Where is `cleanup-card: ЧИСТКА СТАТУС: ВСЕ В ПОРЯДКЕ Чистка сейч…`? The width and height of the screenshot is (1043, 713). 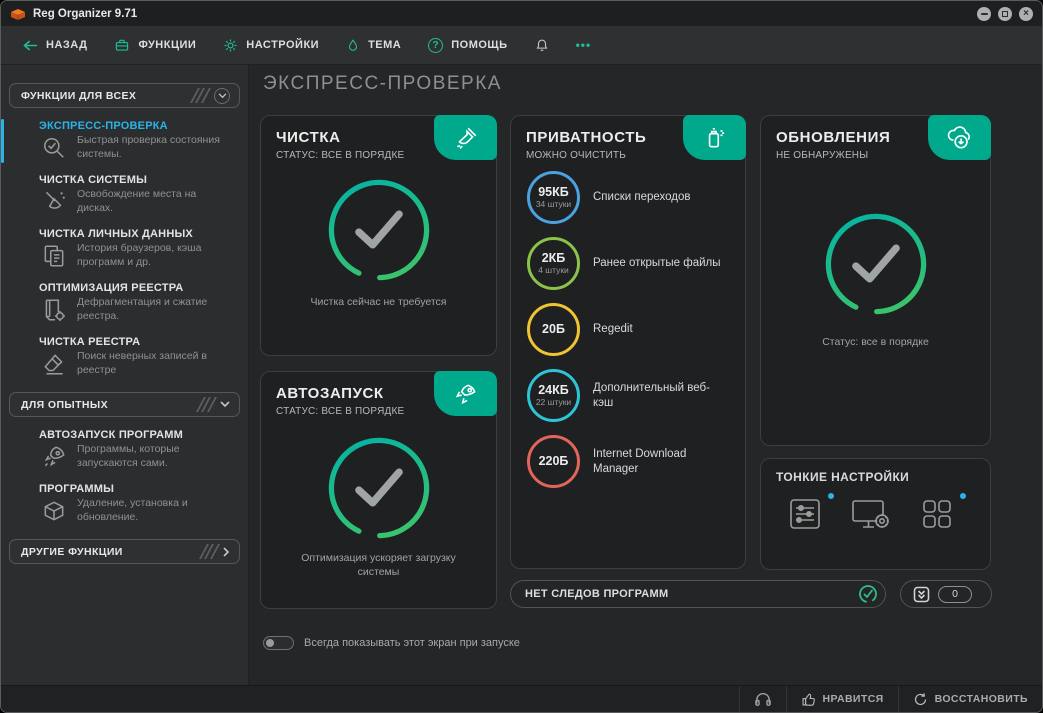
cleanup-card: ЧИСТКА СТАТУС: ВСЕ В ПОРЯДКЕ Чистка сейч… is located at coordinates (378, 235).